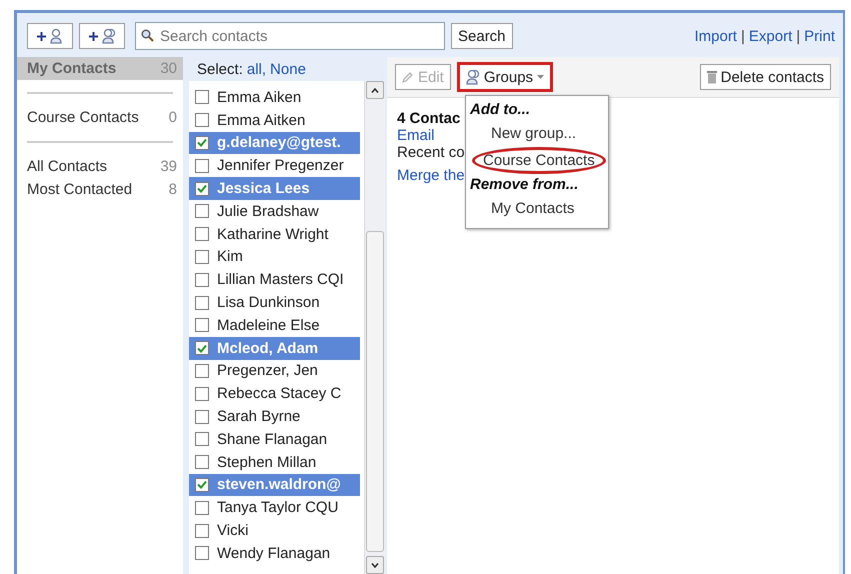 This screenshot has height=574, width=851. I want to click on contact-row: Vicki, so click(274, 530).